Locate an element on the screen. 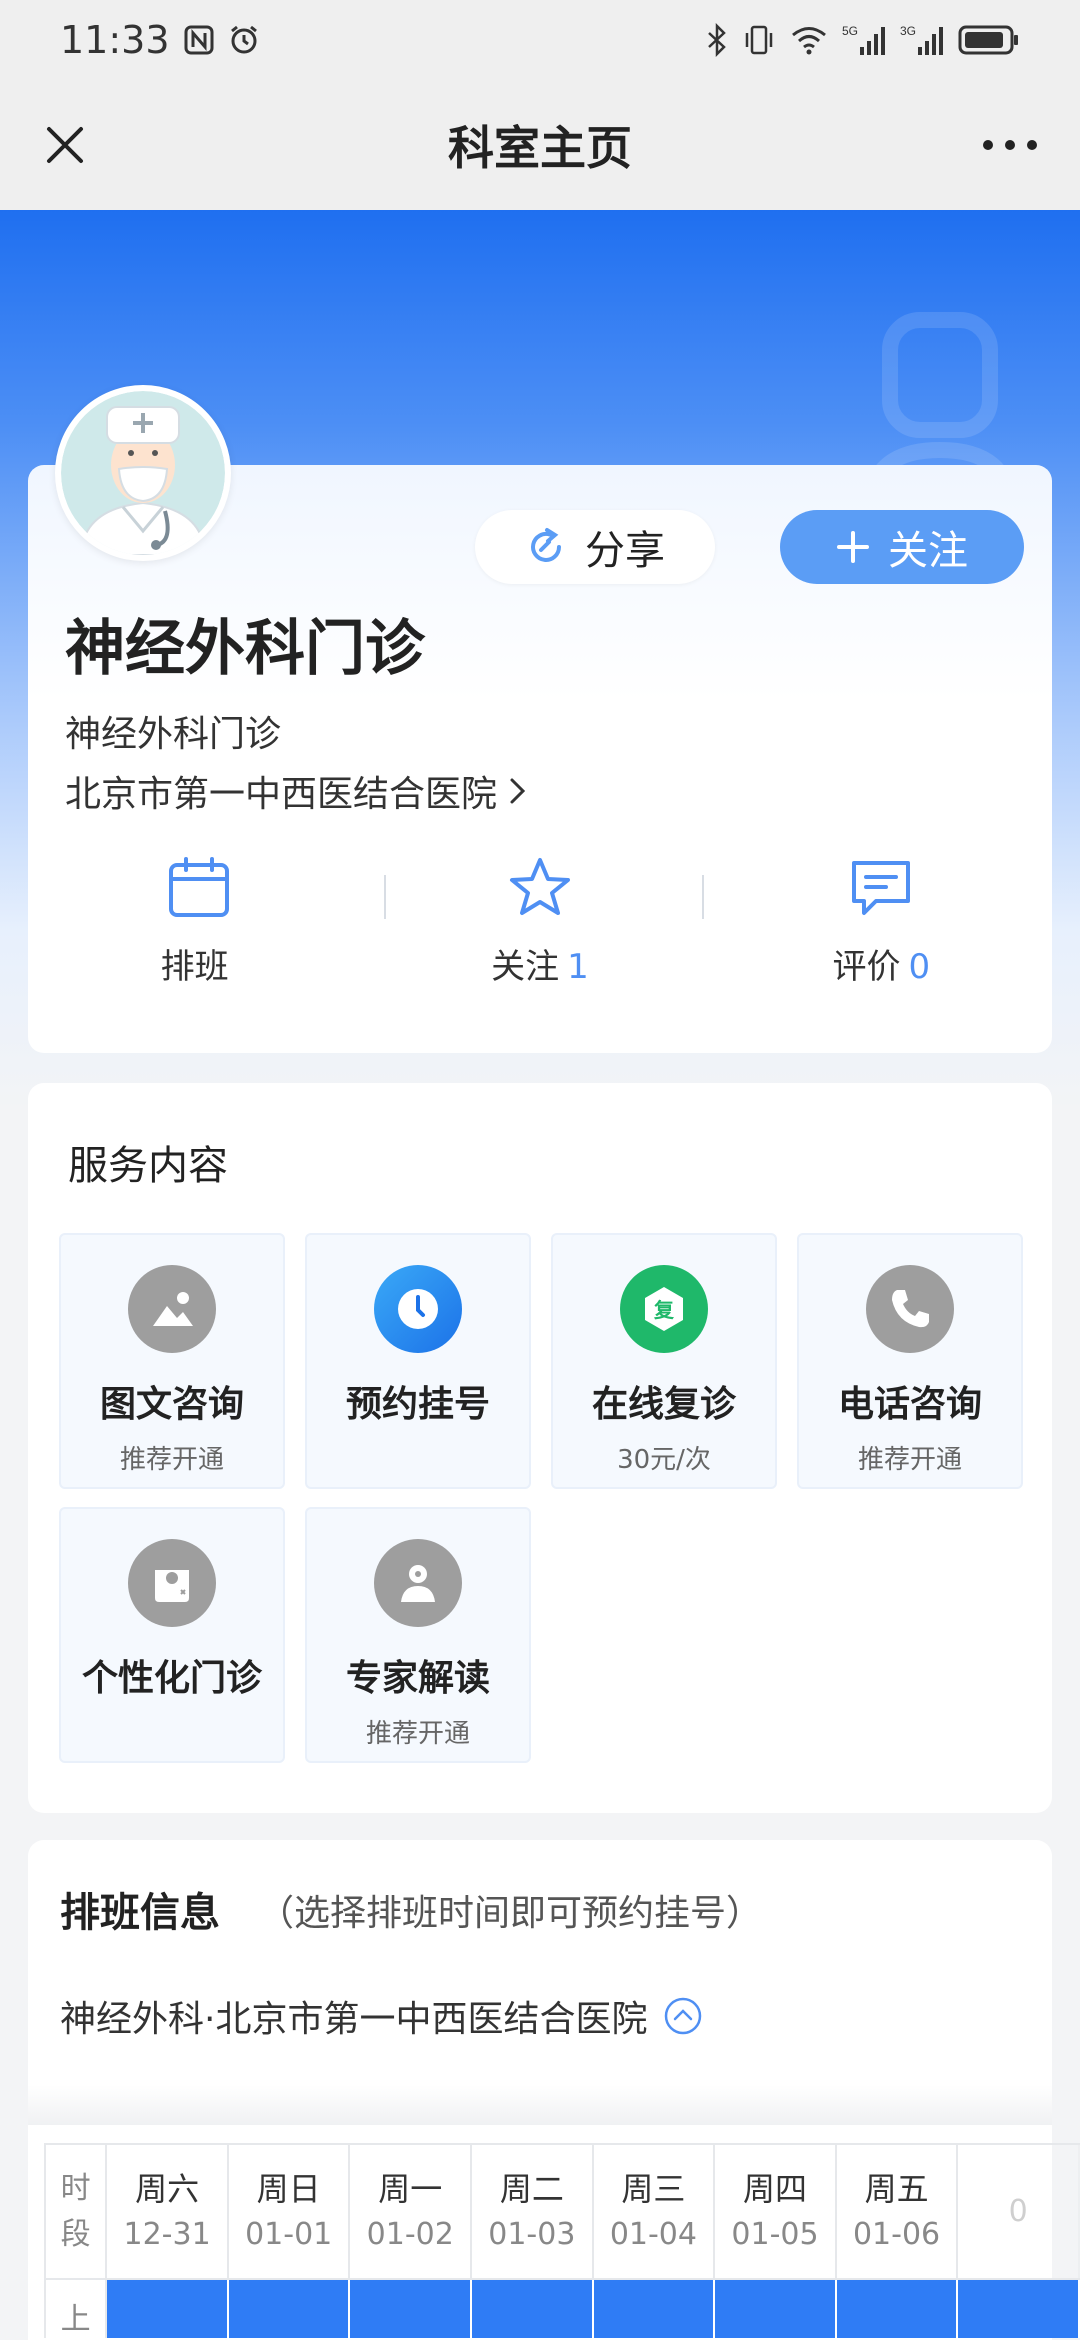 The width and height of the screenshot is (1080, 2340). tile-name: 专家解读 is located at coordinates (417, 1678).